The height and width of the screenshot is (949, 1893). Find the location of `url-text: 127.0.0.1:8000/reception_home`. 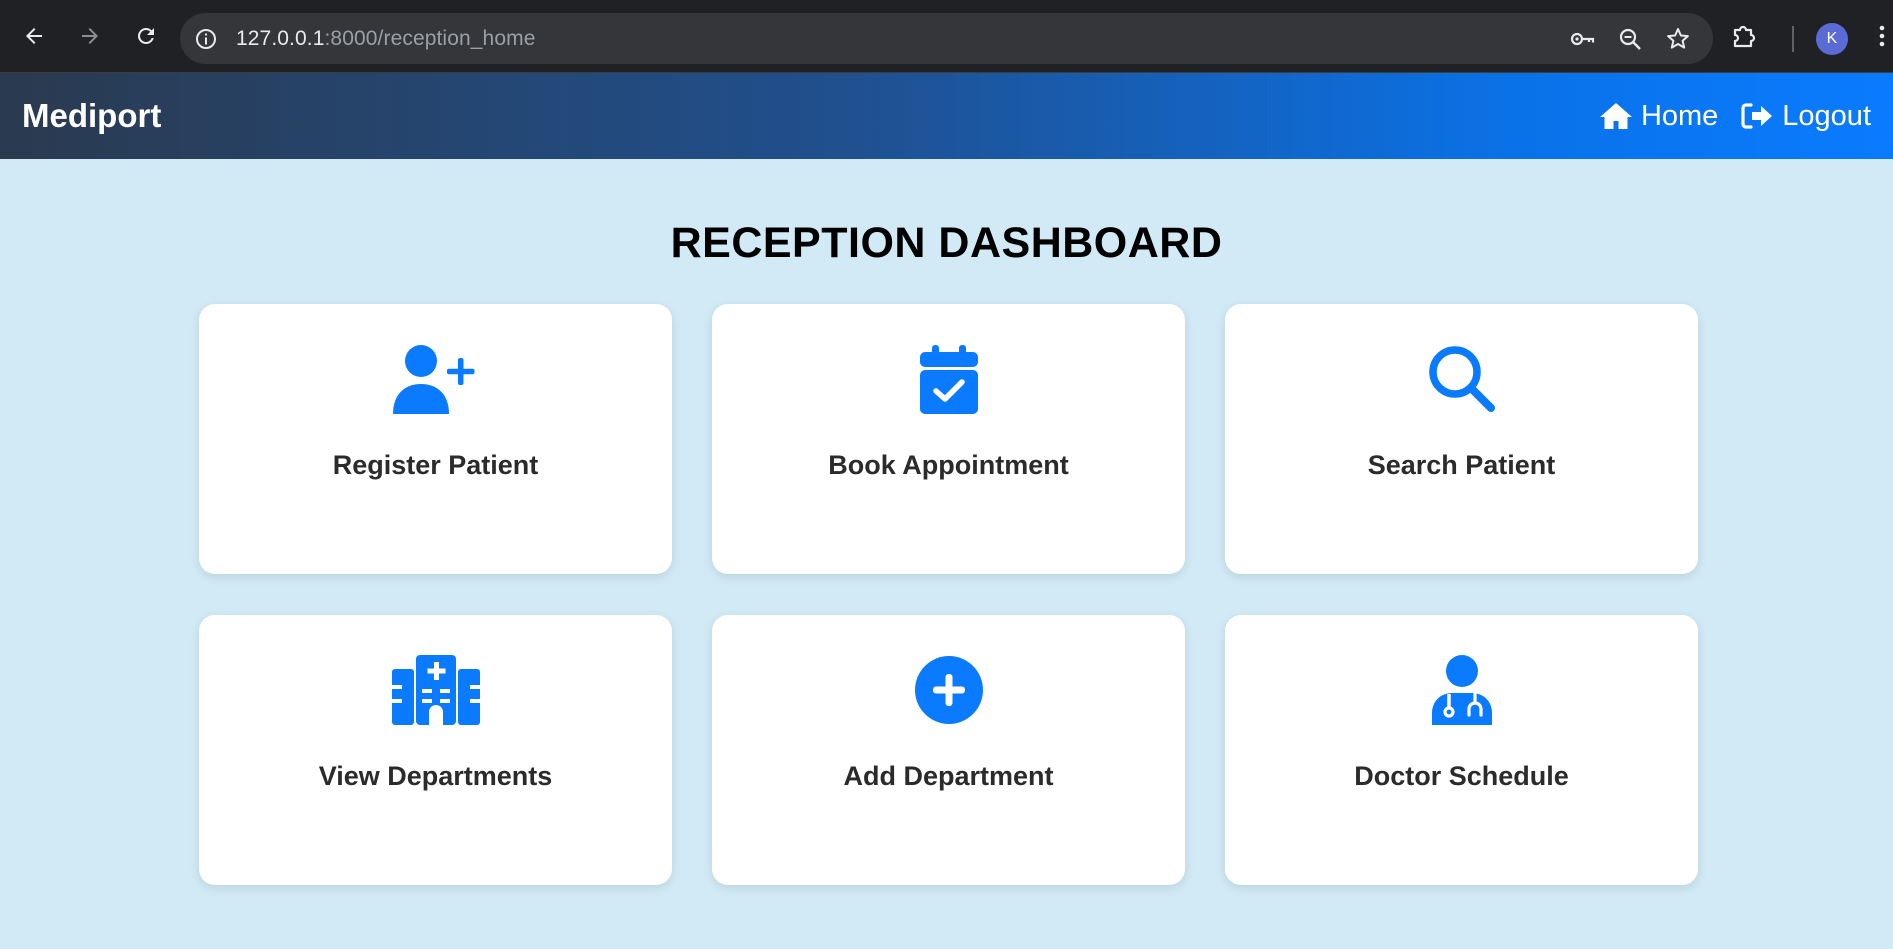

url-text: 127.0.0.1:8000/reception_home is located at coordinates (385, 39).